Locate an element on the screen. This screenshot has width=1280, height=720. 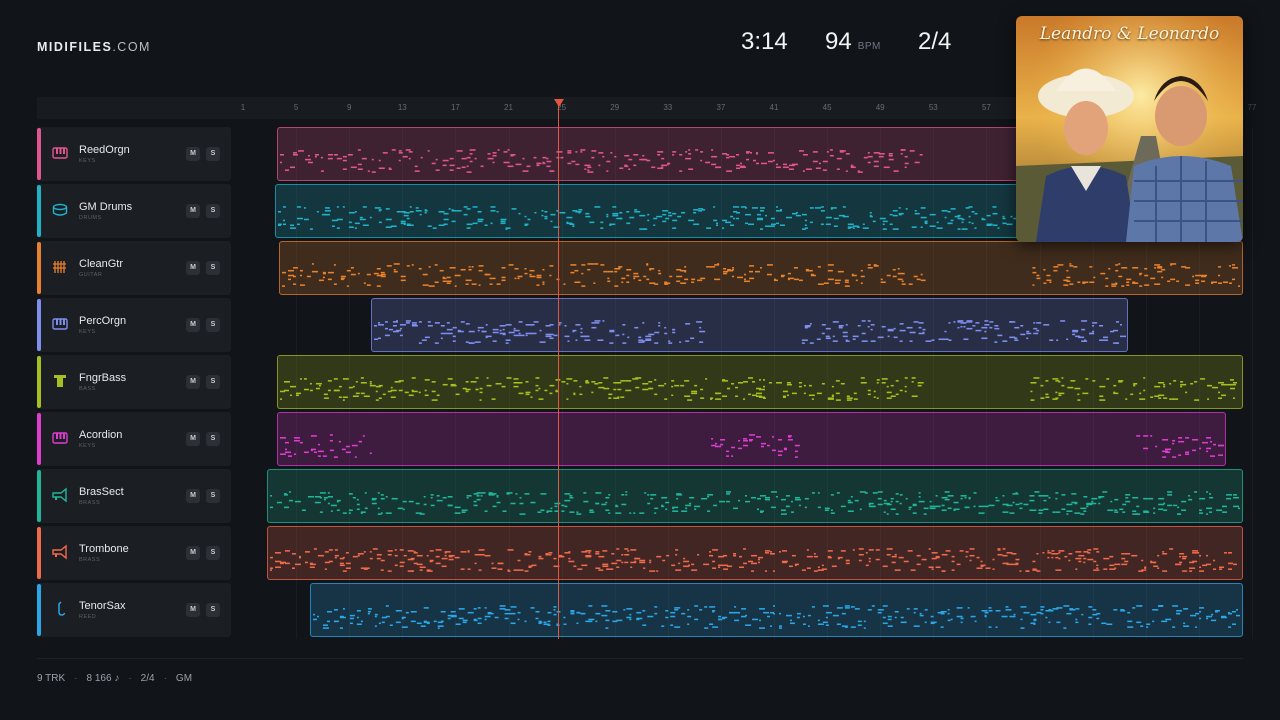
playhead is located at coordinates (558, 369).